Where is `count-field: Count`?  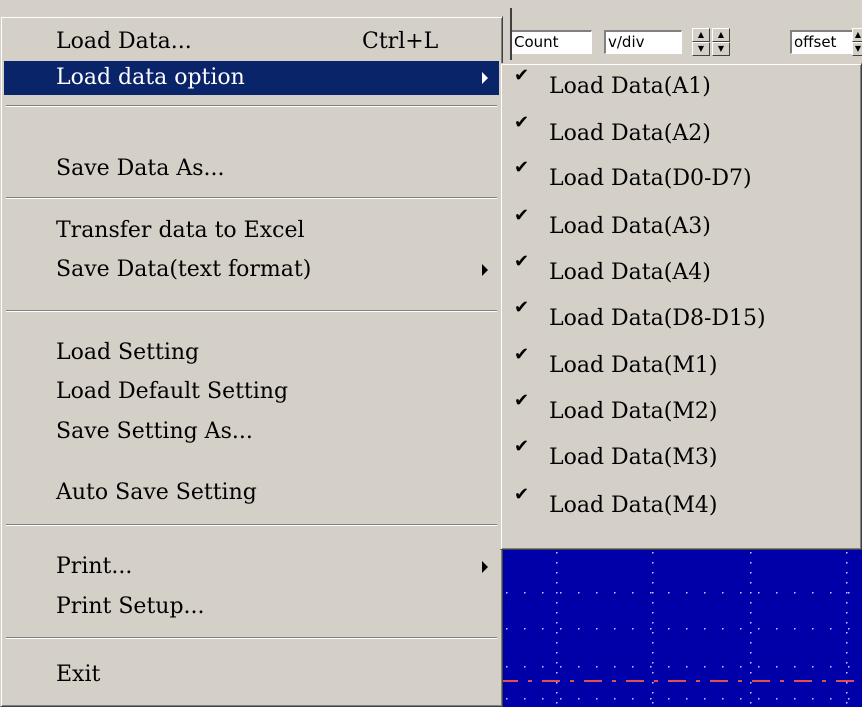
count-field: Count is located at coordinates (551, 42).